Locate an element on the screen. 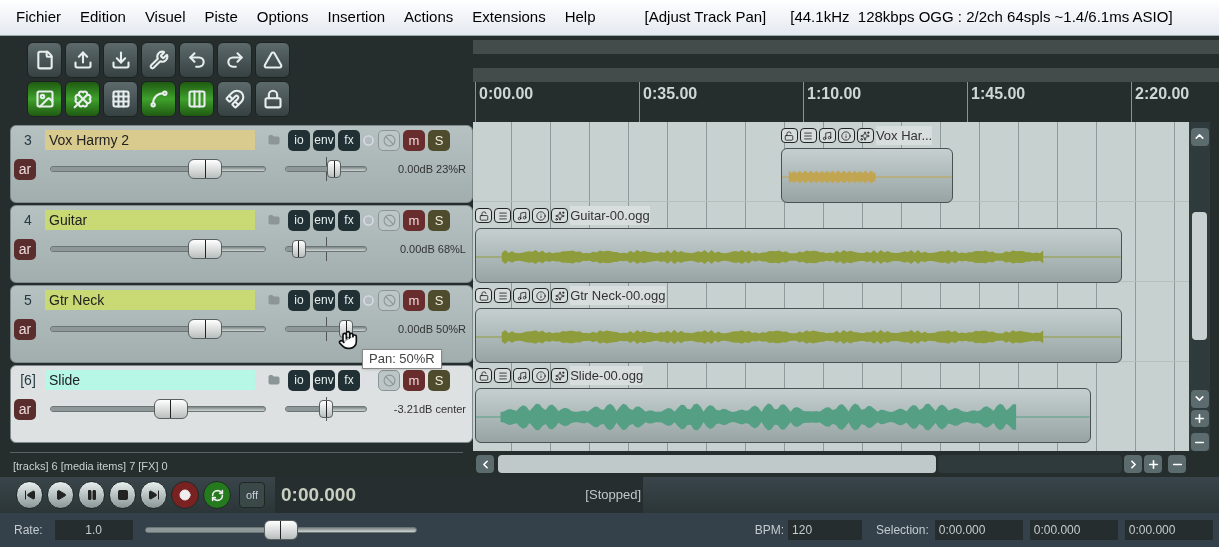 This screenshot has height=547, width=1219. zoom-in-button is located at coordinates (1199, 418).